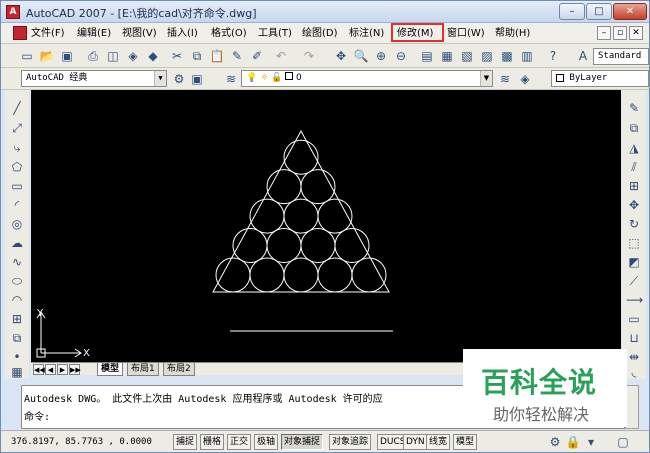 The height and width of the screenshot is (453, 650). What do you see at coordinates (17, 338) in the screenshot?
I see `make-block-icon: ⧉` at bounding box center [17, 338].